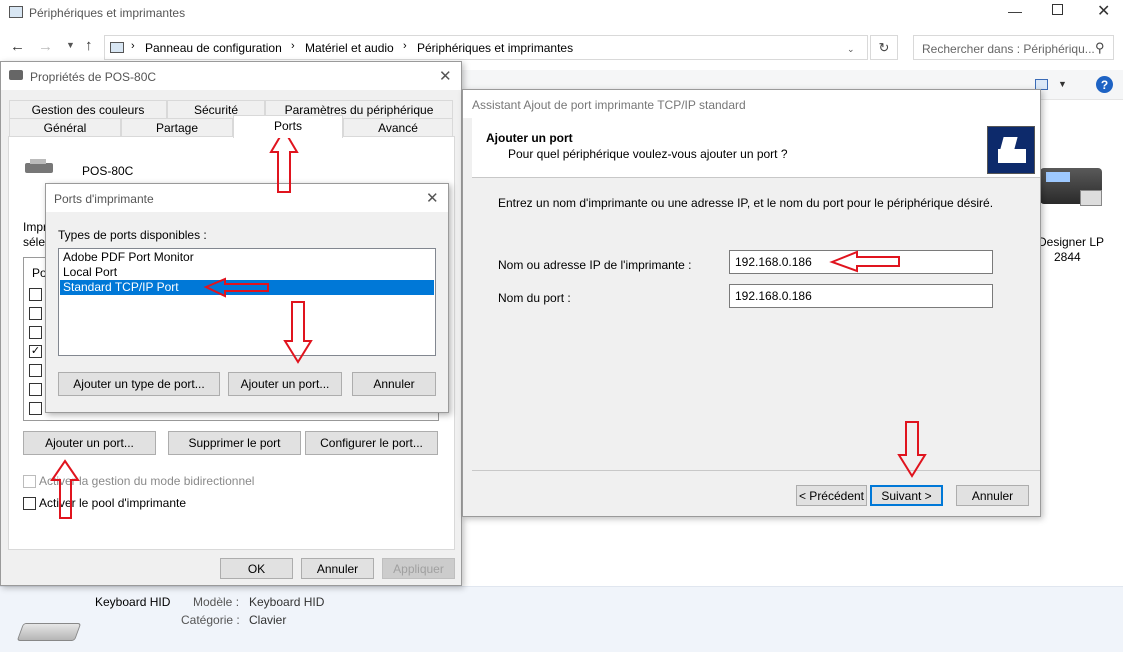 The height and width of the screenshot is (652, 1123). What do you see at coordinates (298, 332) in the screenshot?
I see `arrow-down-add-port` at bounding box center [298, 332].